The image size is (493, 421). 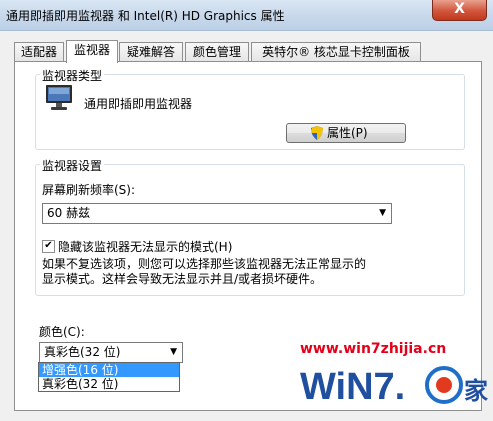 I want to click on monitor-name: 通用即插即用监视器, so click(x=138, y=104).